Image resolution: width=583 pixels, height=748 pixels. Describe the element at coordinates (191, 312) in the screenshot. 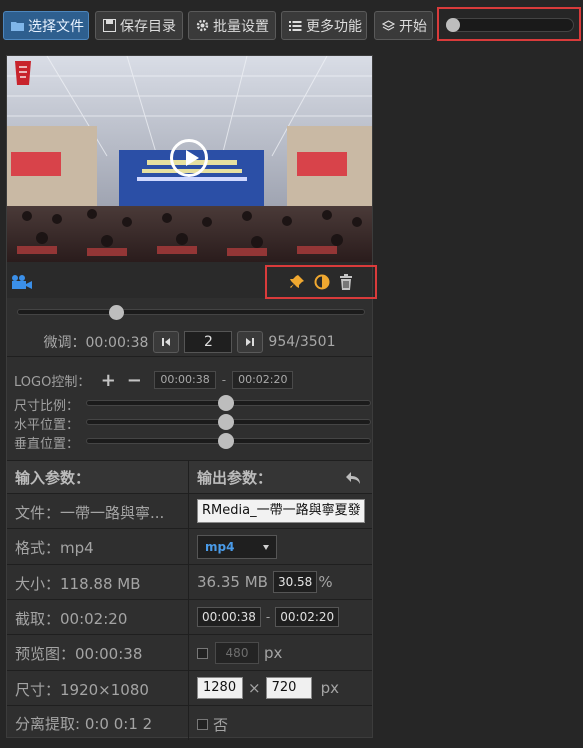

I see `seek-track` at that location.